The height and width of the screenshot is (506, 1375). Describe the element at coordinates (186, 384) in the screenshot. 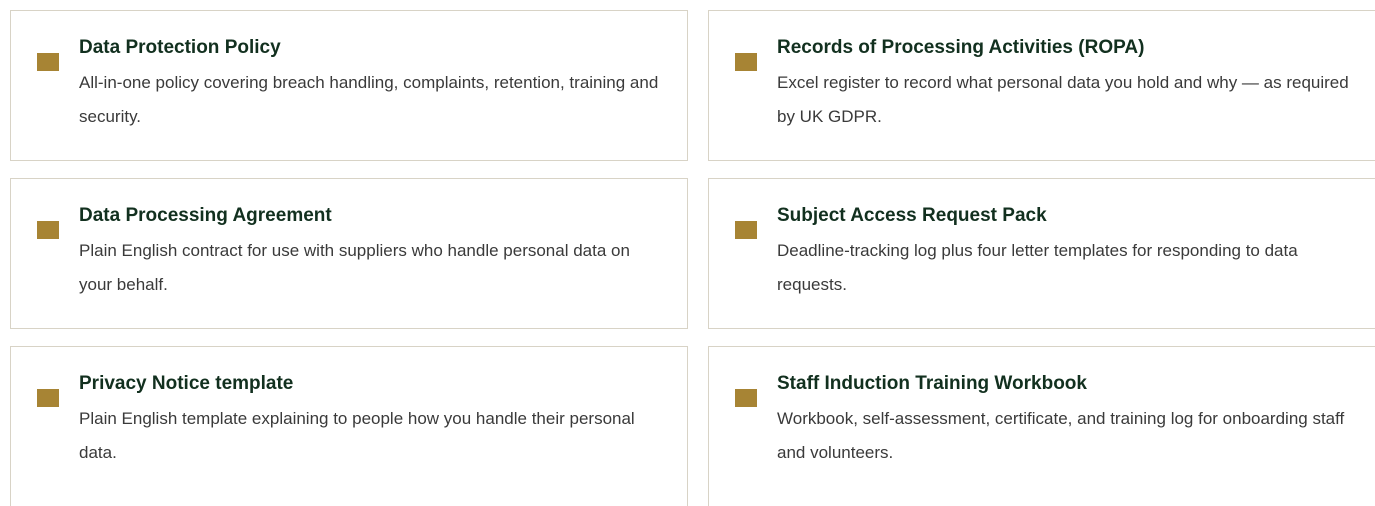

I see `card-title: Privacy Notice template` at that location.